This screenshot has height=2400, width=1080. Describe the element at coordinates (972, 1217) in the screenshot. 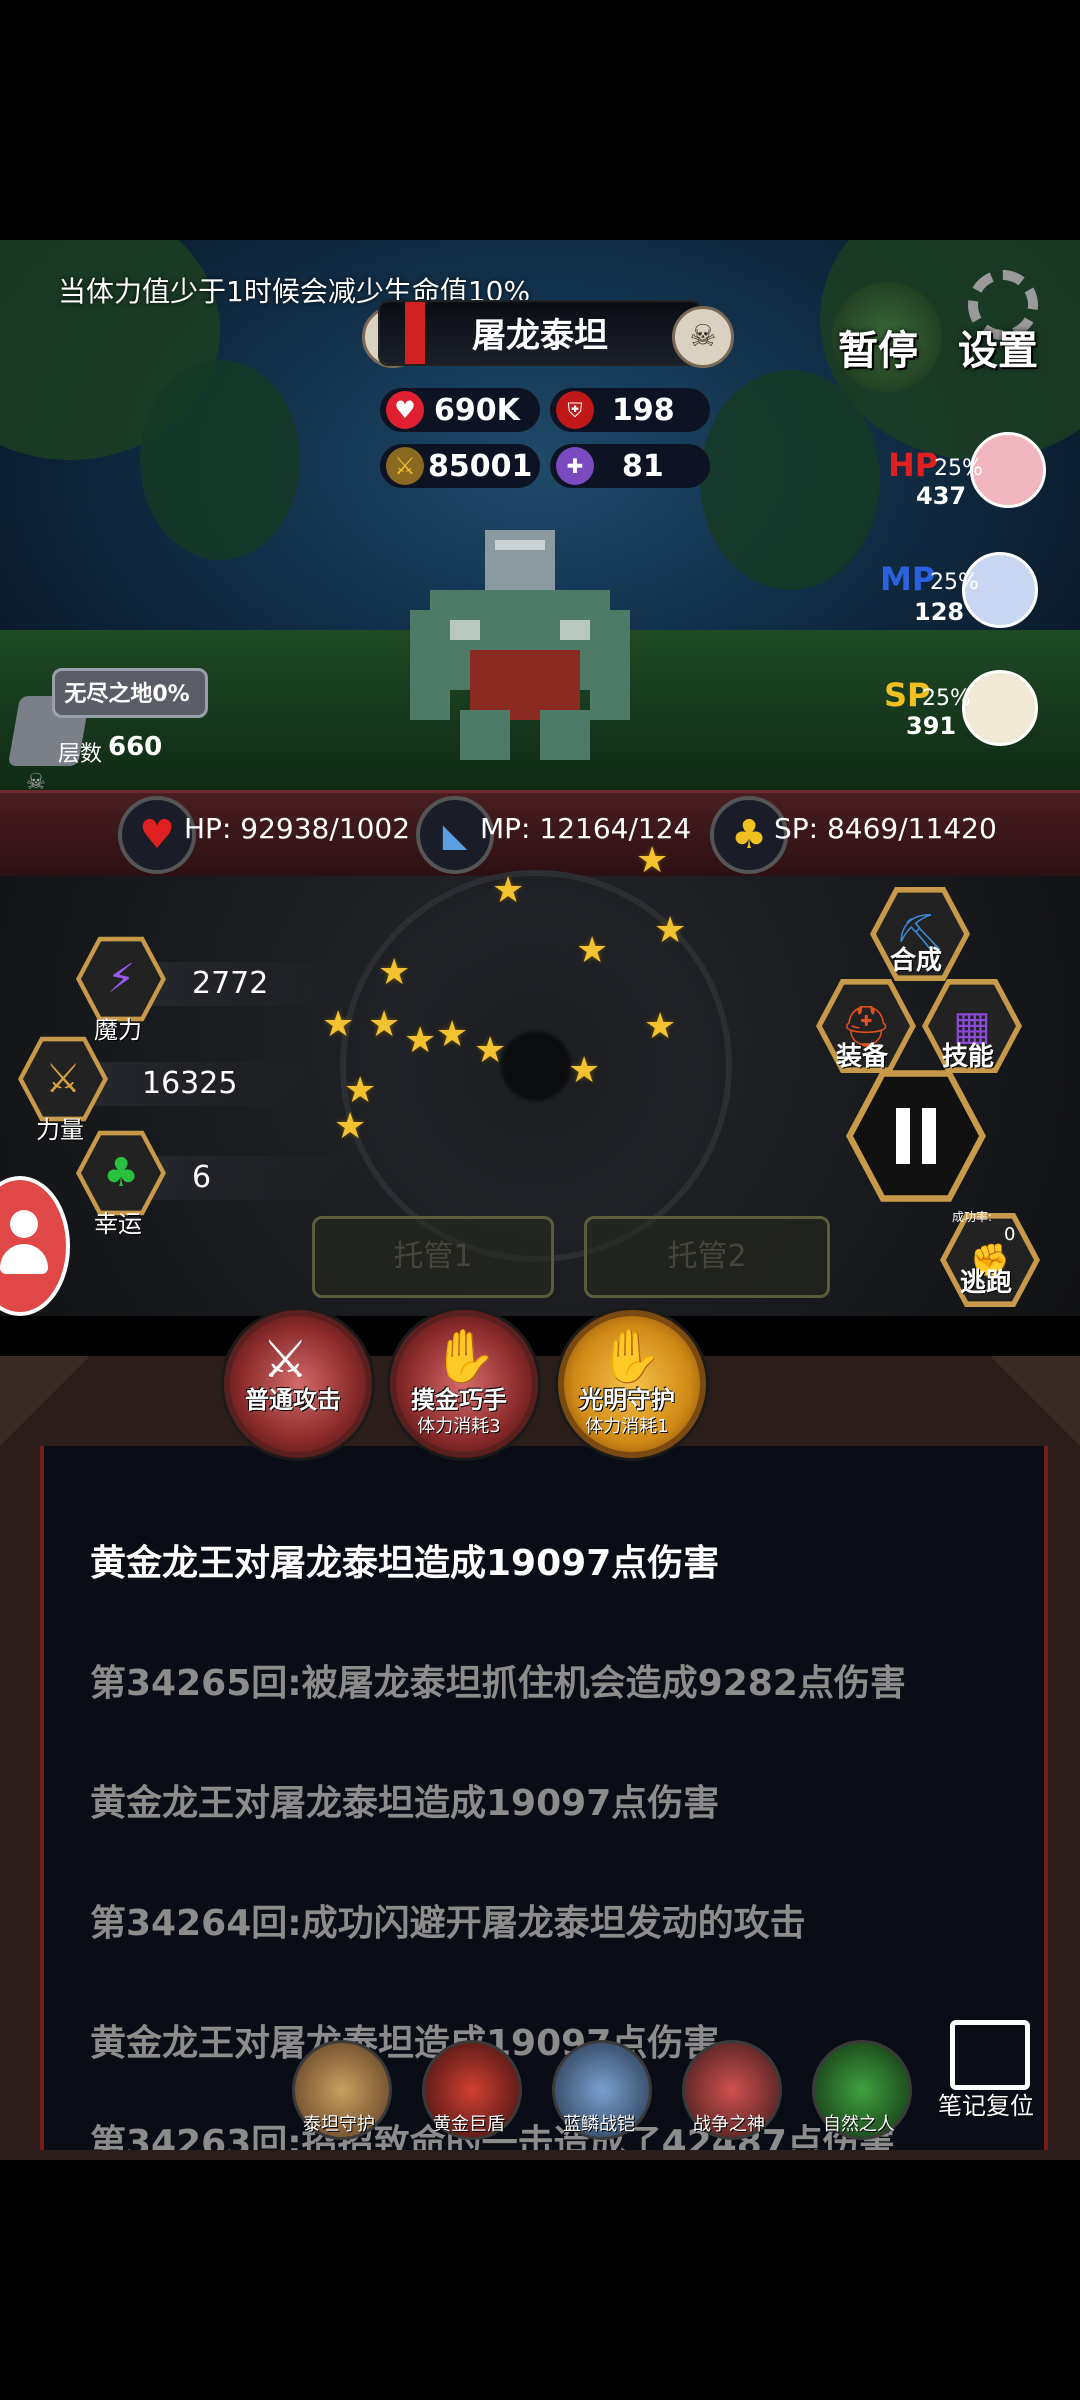

I see `success-rate-label: 成功率:` at that location.